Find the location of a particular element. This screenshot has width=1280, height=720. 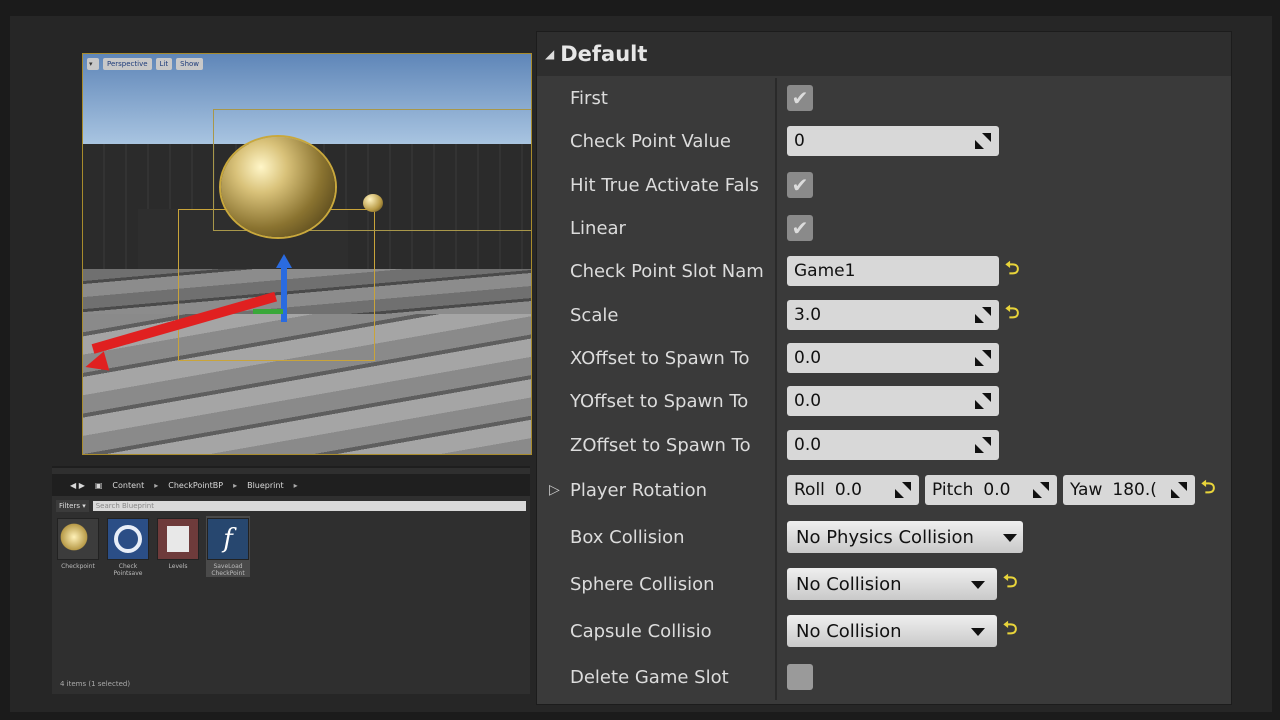

yaw-input: Yaw 180.( is located at coordinates (1129, 490).